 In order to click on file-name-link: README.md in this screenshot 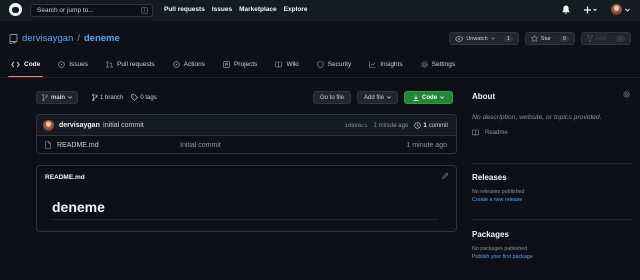, I will do `click(78, 145)`.